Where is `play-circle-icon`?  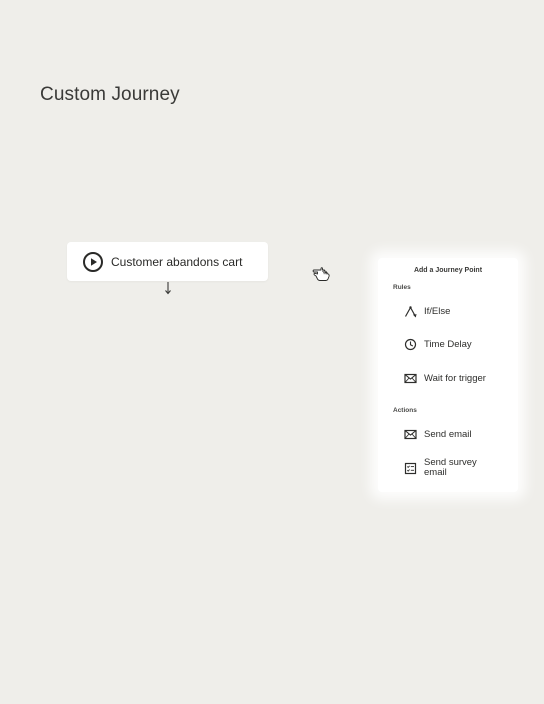
play-circle-icon is located at coordinates (93, 262).